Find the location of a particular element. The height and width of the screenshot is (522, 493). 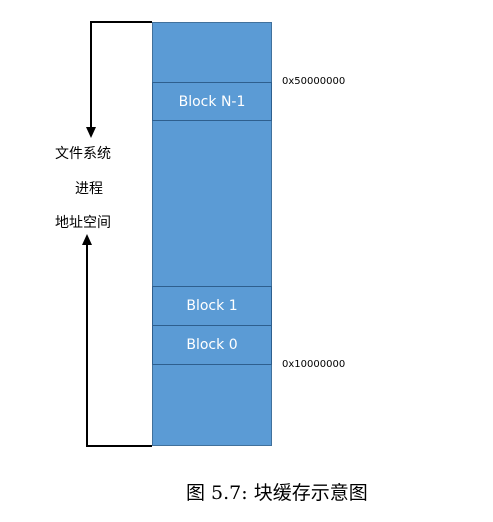

range-arrows is located at coordinates (117, 234).